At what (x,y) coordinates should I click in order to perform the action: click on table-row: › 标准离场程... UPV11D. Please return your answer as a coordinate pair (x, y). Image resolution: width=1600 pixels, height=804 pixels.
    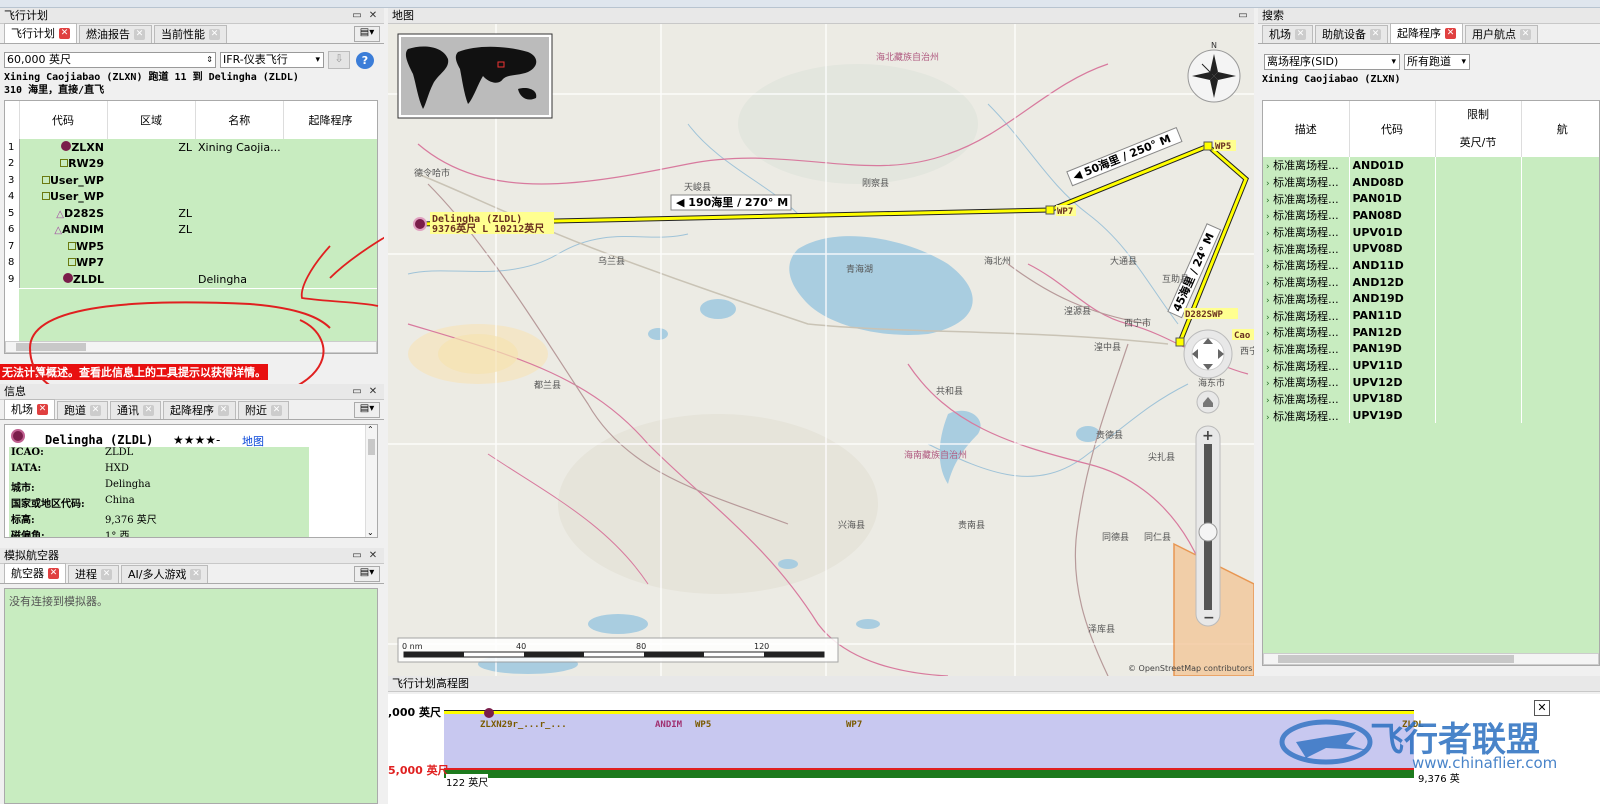
    Looking at the image, I should click on (1431, 365).